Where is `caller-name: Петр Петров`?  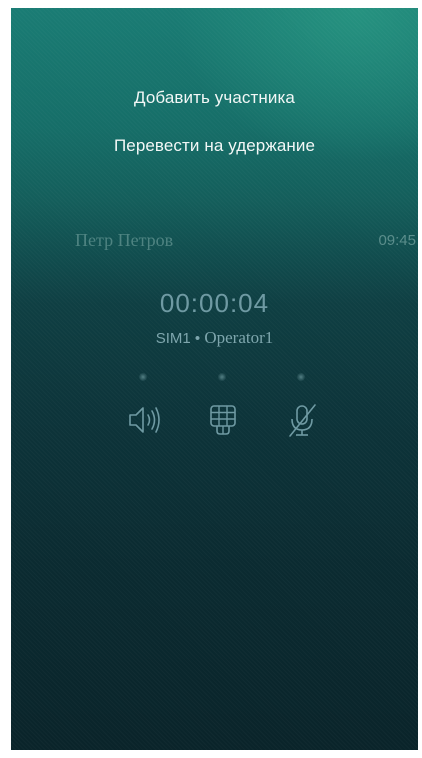
caller-name: Петр Петров is located at coordinates (124, 240).